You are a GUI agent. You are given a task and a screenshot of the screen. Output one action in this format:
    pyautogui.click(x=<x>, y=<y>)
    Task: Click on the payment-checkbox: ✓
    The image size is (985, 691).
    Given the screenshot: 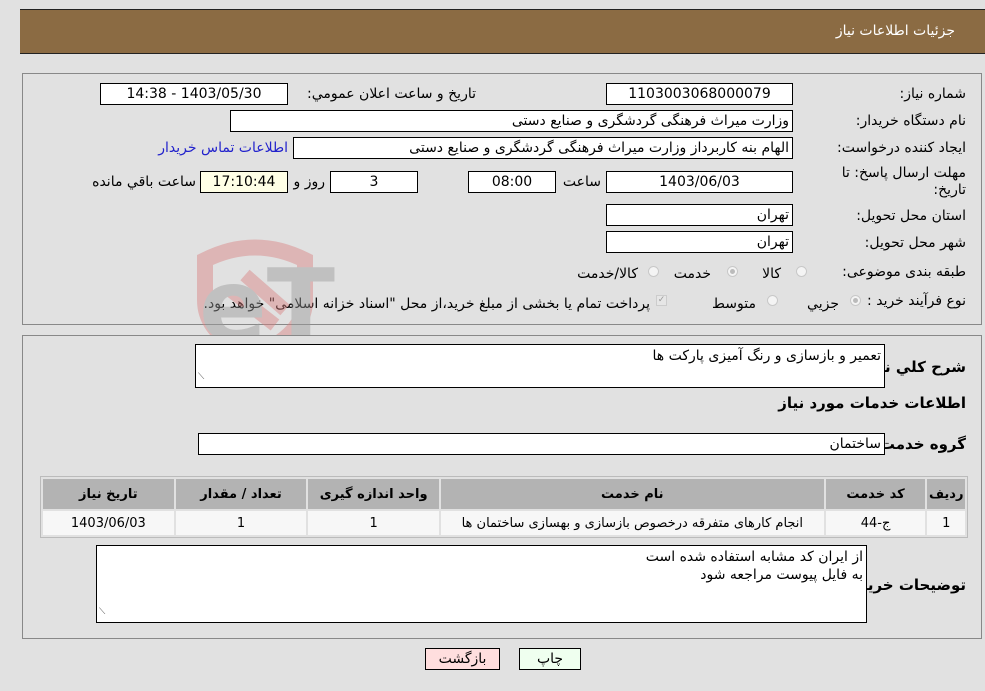 What is the action you would take?
    pyautogui.click(x=661, y=300)
    